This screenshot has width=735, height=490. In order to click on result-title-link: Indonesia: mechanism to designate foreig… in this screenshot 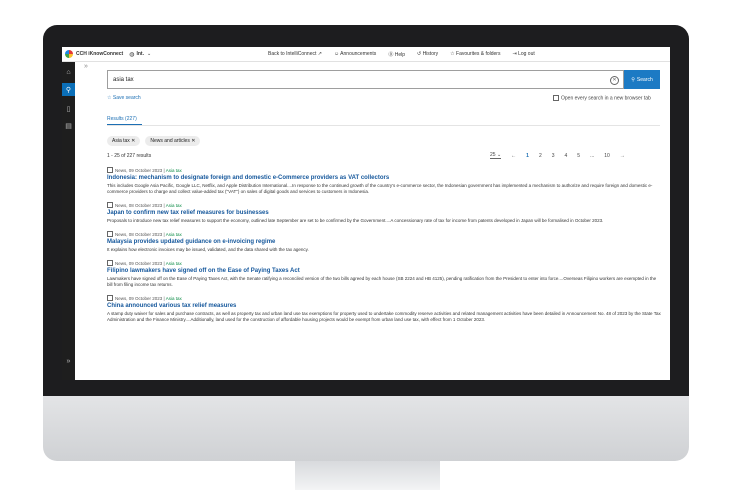, I will do `click(384, 178)`.